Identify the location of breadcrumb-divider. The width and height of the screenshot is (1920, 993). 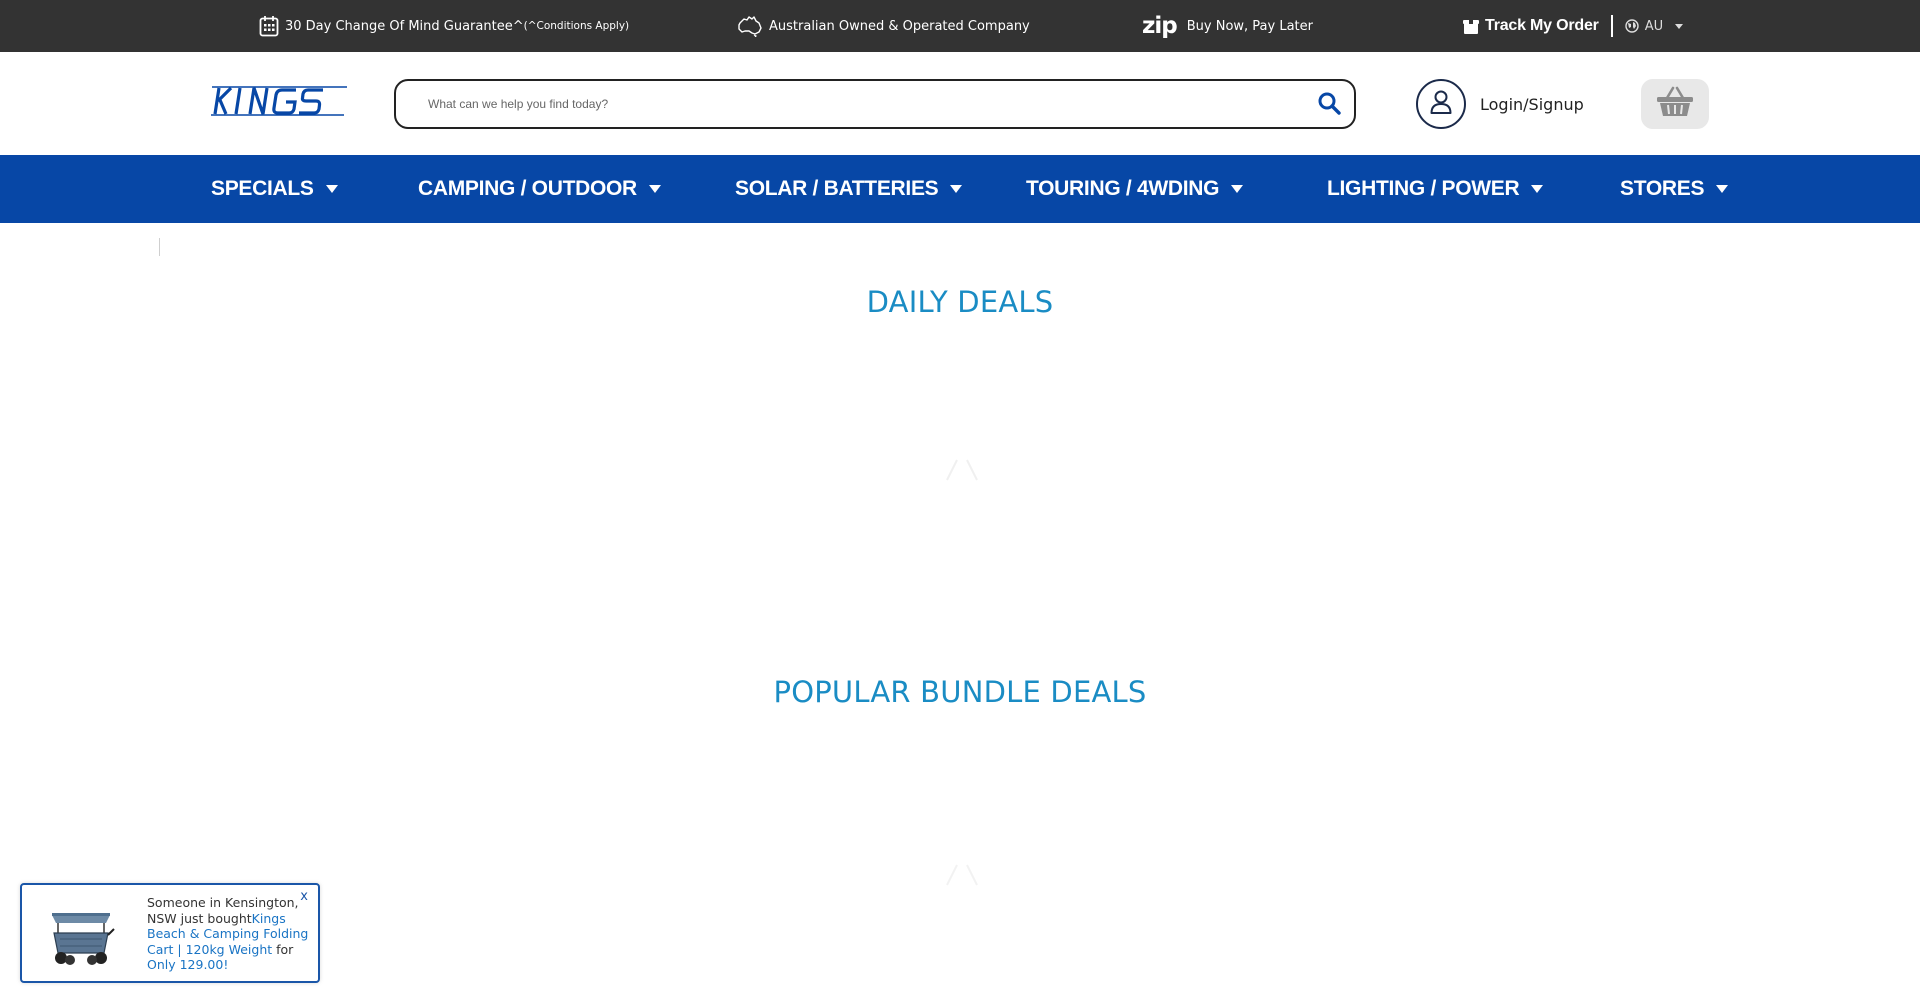
(159, 247).